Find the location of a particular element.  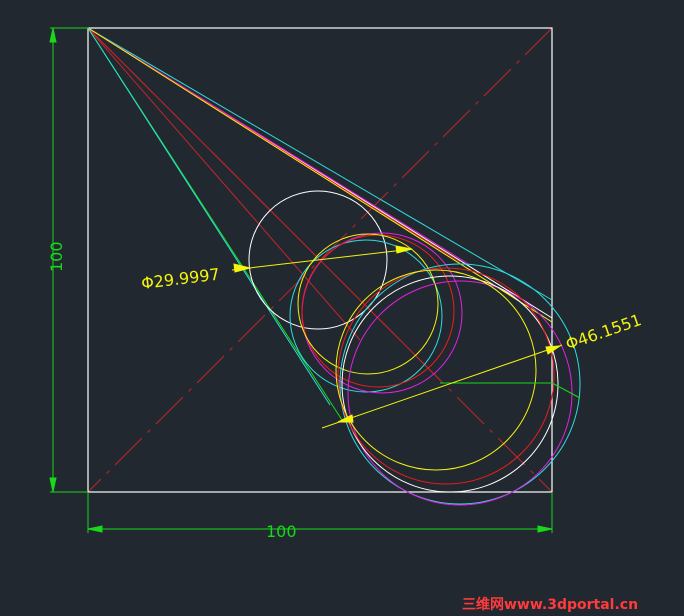

circle-red-large is located at coordinates (446, 376).